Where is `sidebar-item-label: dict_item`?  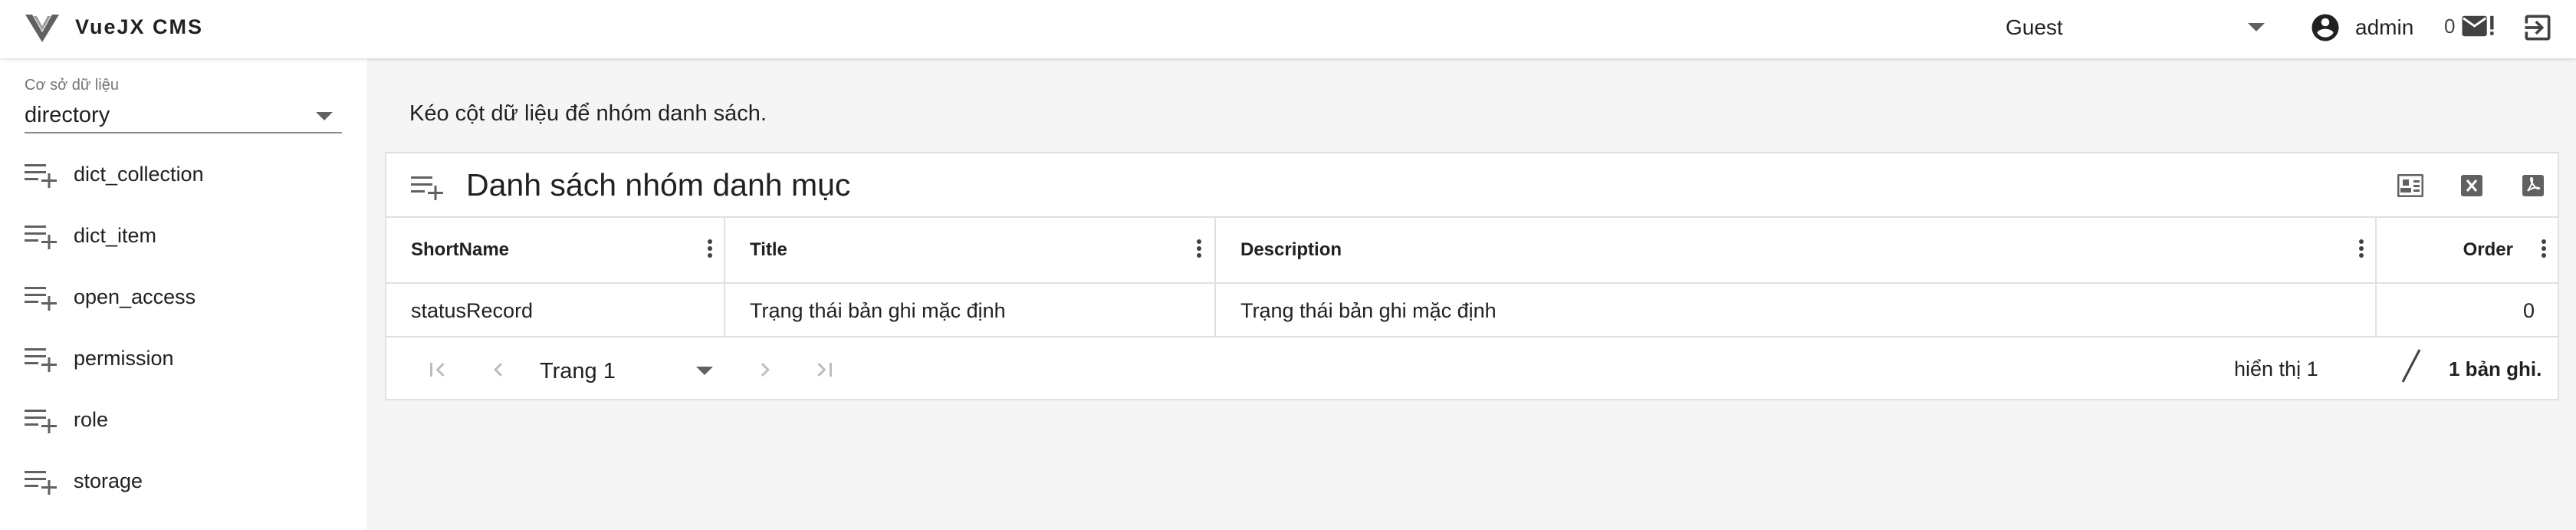 sidebar-item-label: dict_item is located at coordinates (115, 235).